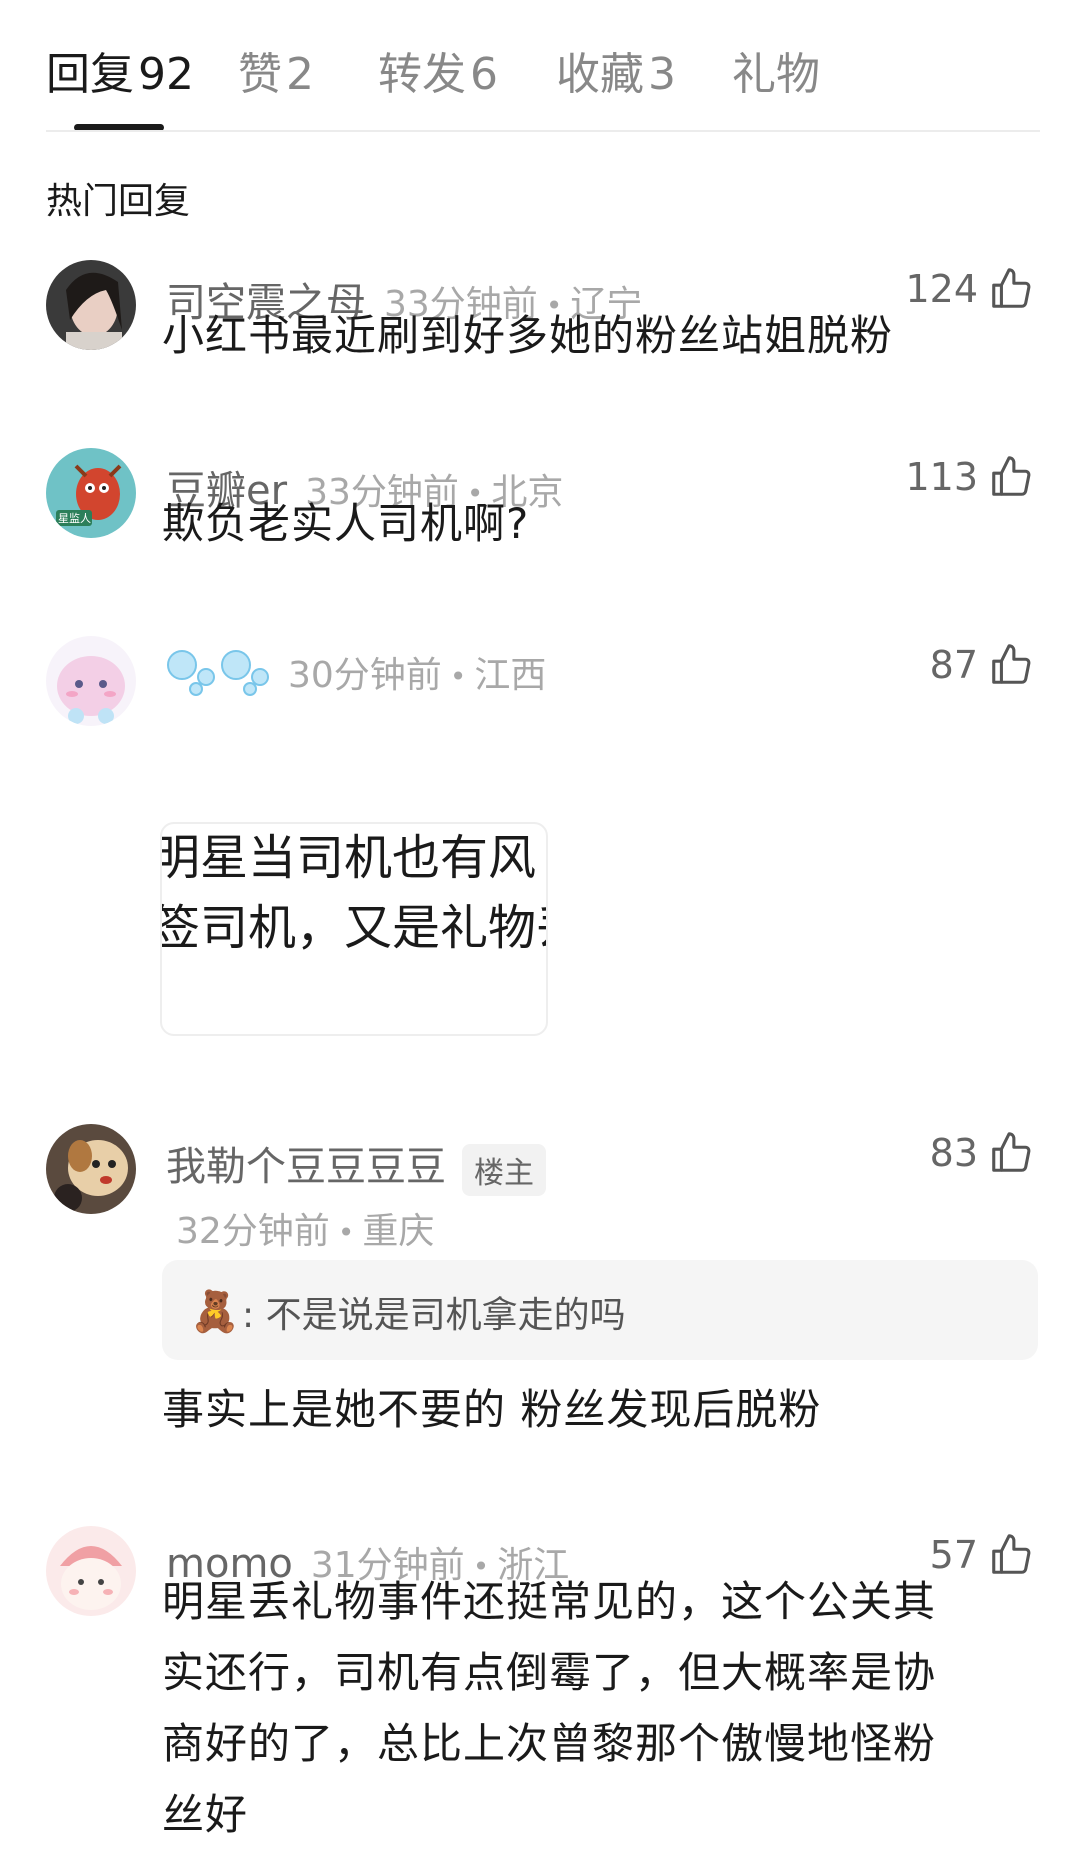 Image resolution: width=1080 pixels, height=1872 pixels. I want to click on comment-meta-secondary: 32分钟前 • 重庆, so click(305, 1228).